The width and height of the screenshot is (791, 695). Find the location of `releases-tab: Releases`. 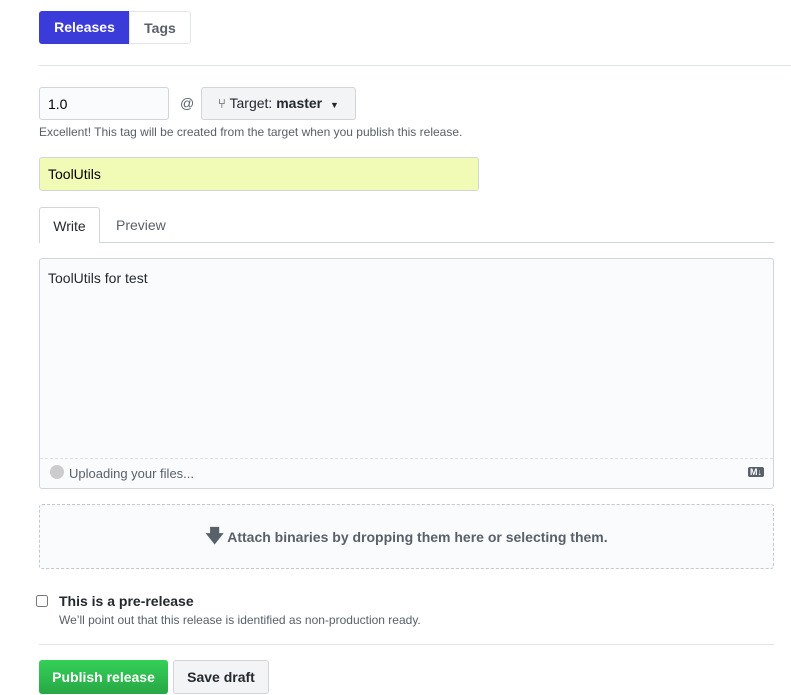

releases-tab: Releases is located at coordinates (84, 27).